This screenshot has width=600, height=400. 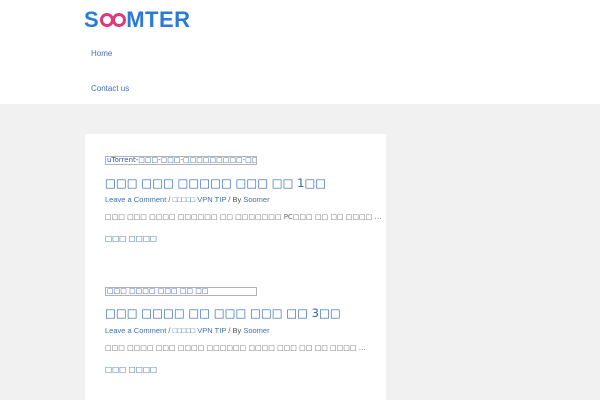 What do you see at coordinates (158, 19) in the screenshot?
I see `logo-text-right: MTER` at bounding box center [158, 19].